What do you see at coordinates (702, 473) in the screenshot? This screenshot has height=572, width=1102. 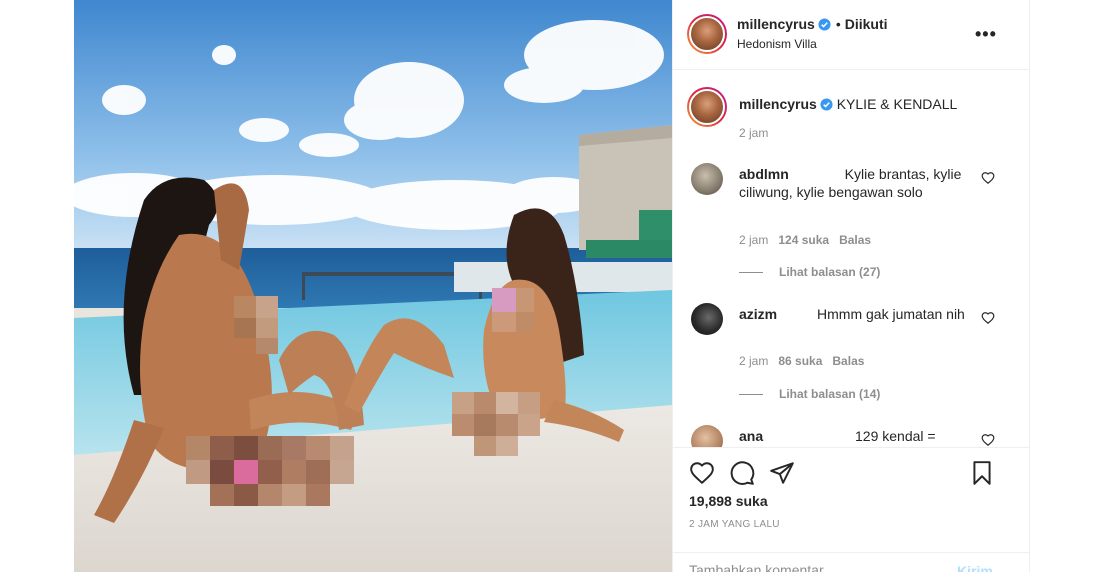 I see `heart-icon` at bounding box center [702, 473].